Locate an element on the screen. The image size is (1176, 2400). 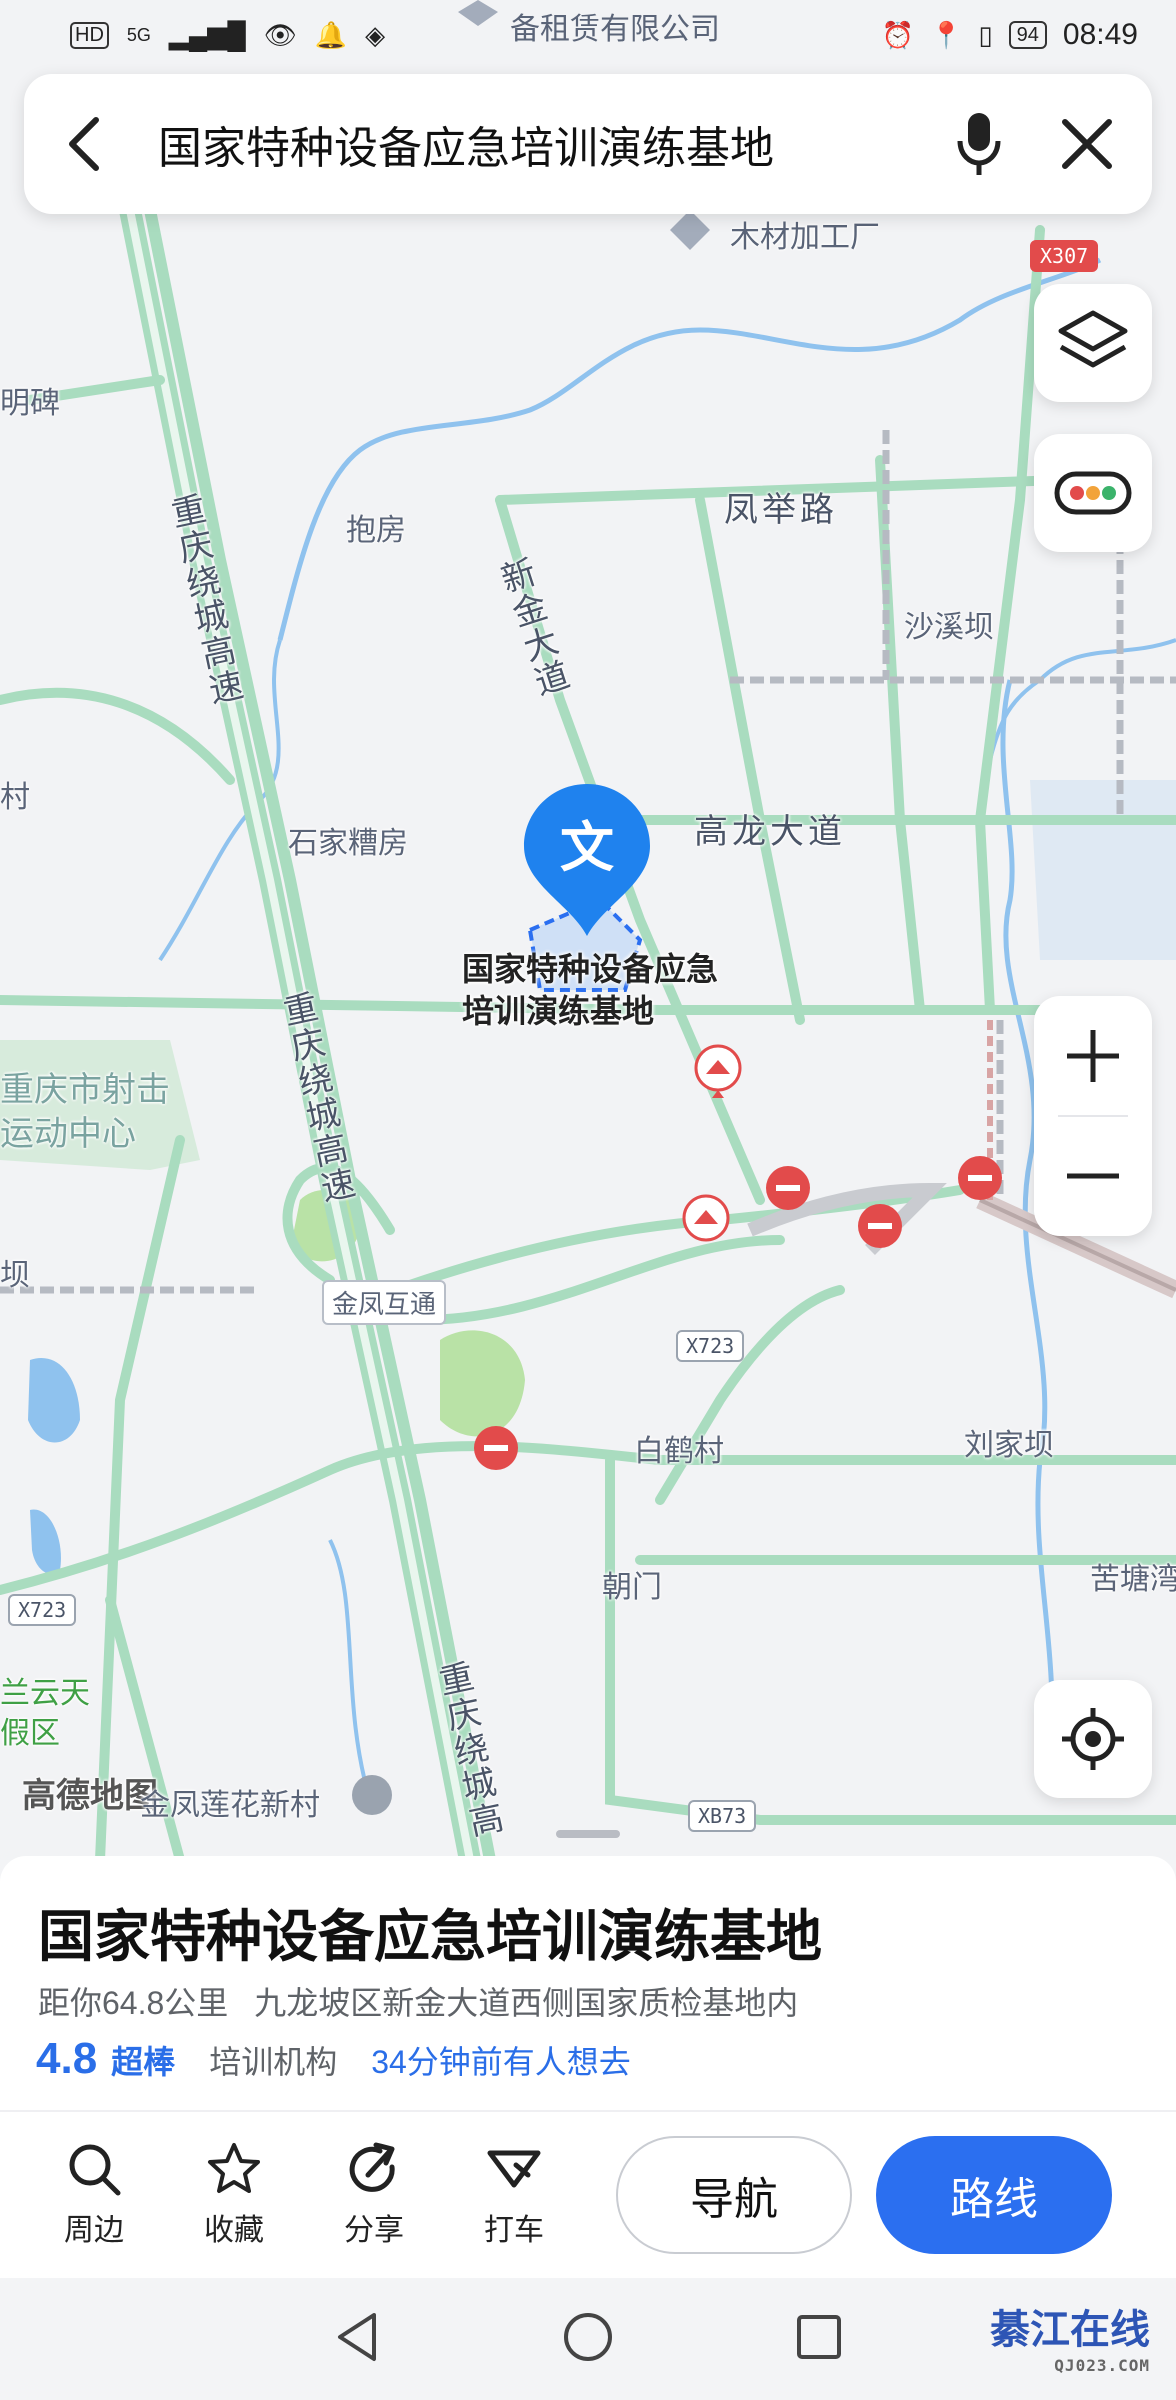
map-label-mingbei: 明碑 is located at coordinates (30, 403).